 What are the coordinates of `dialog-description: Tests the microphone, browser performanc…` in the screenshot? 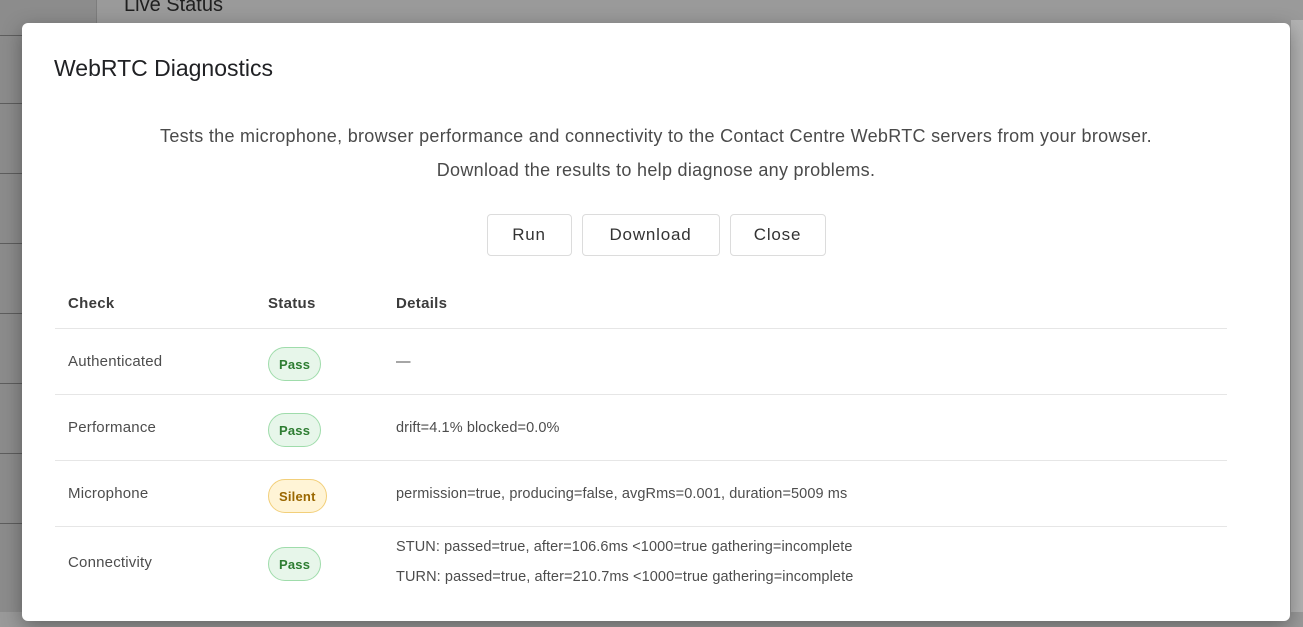 It's located at (656, 153).